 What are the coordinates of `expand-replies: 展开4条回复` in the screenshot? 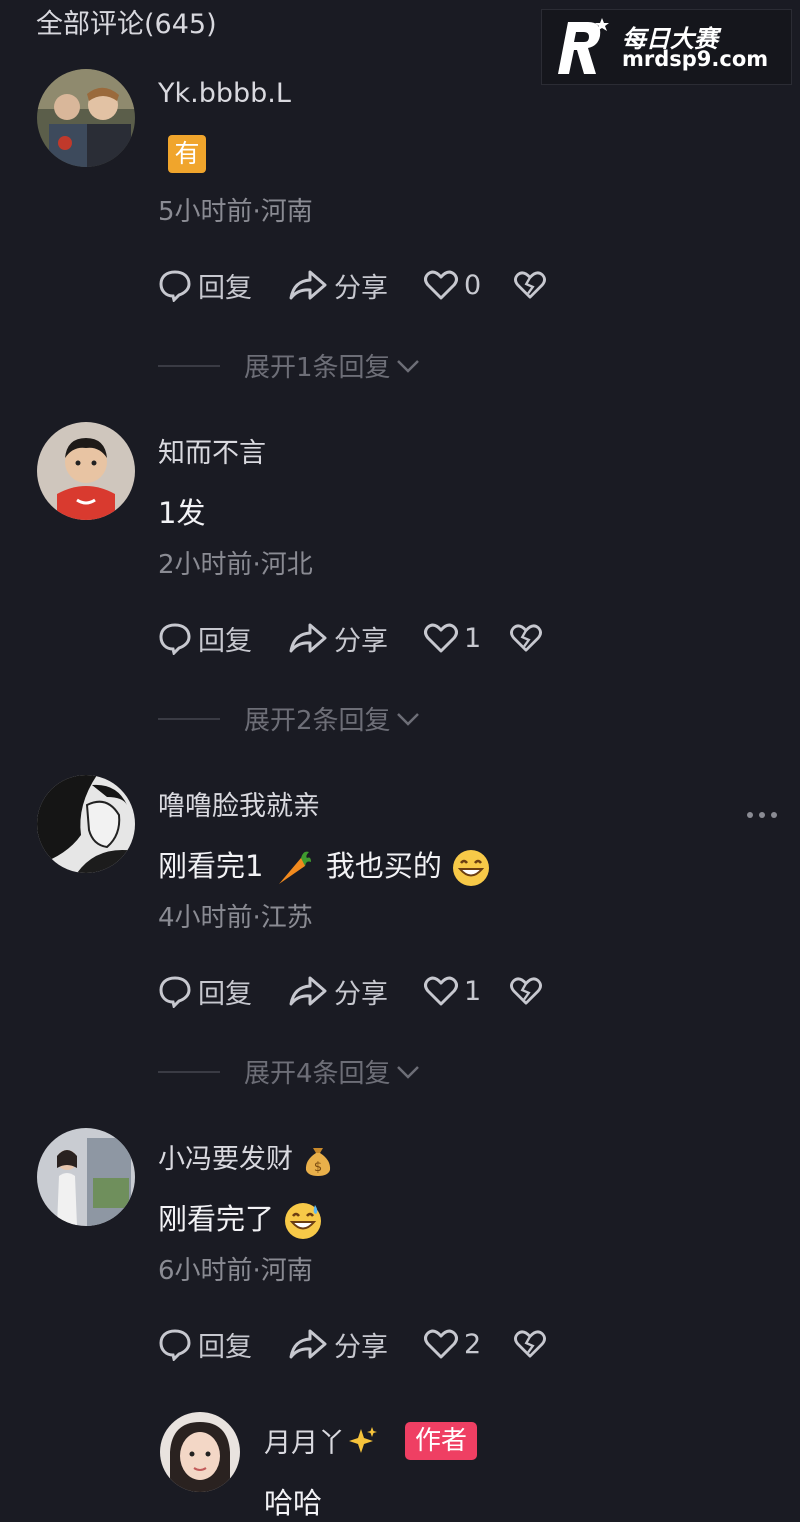 It's located at (289, 1071).